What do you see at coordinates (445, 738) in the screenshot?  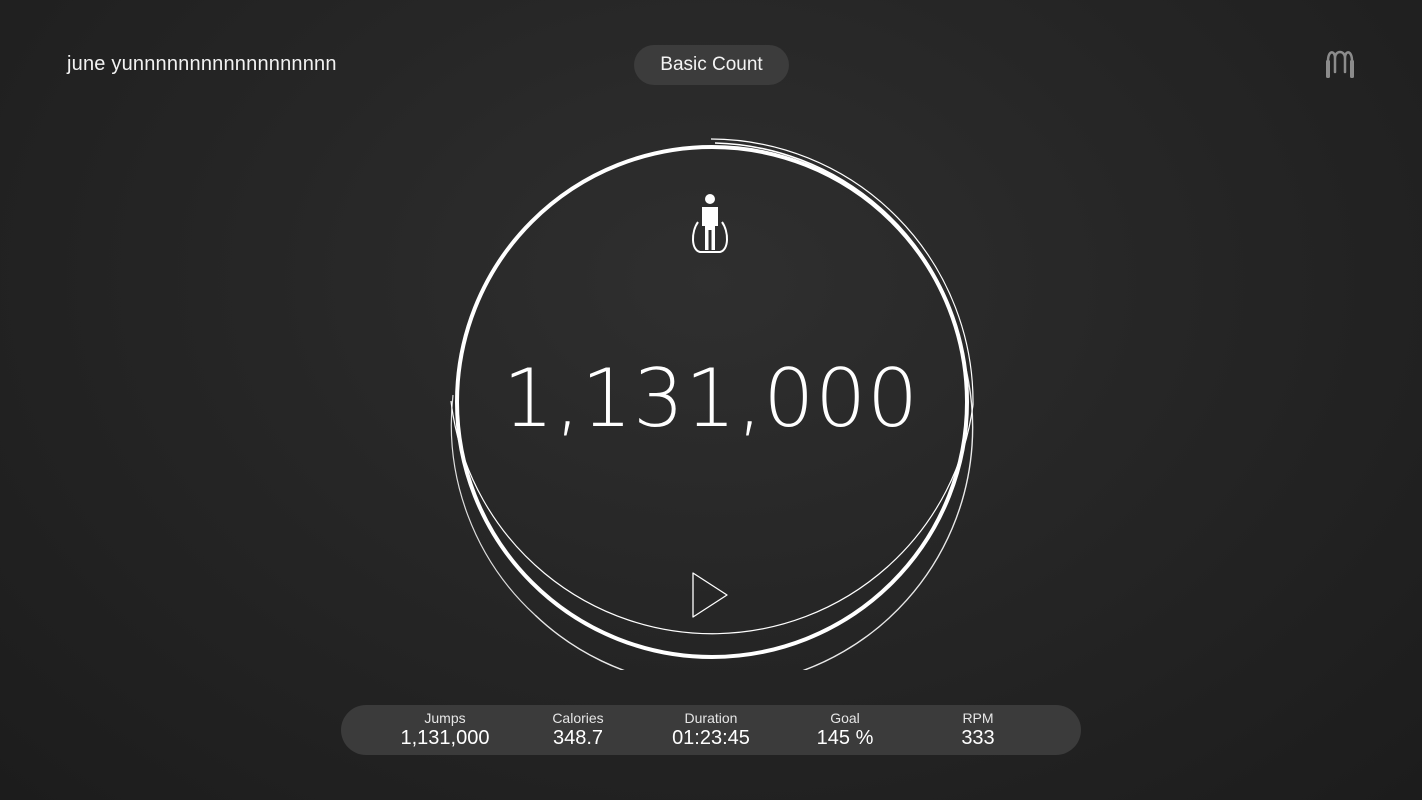 I see `stat-value: 1,131,000` at bounding box center [445, 738].